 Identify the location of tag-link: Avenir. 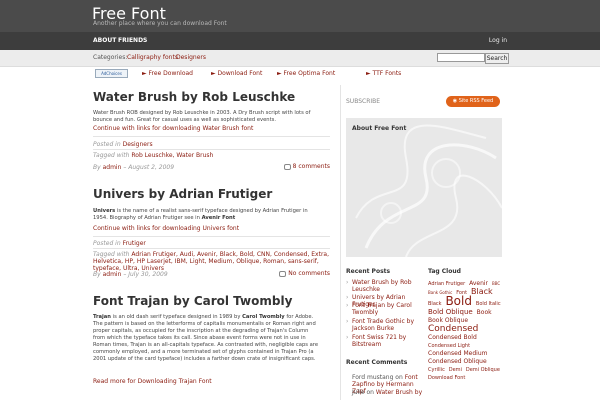
(478, 283).